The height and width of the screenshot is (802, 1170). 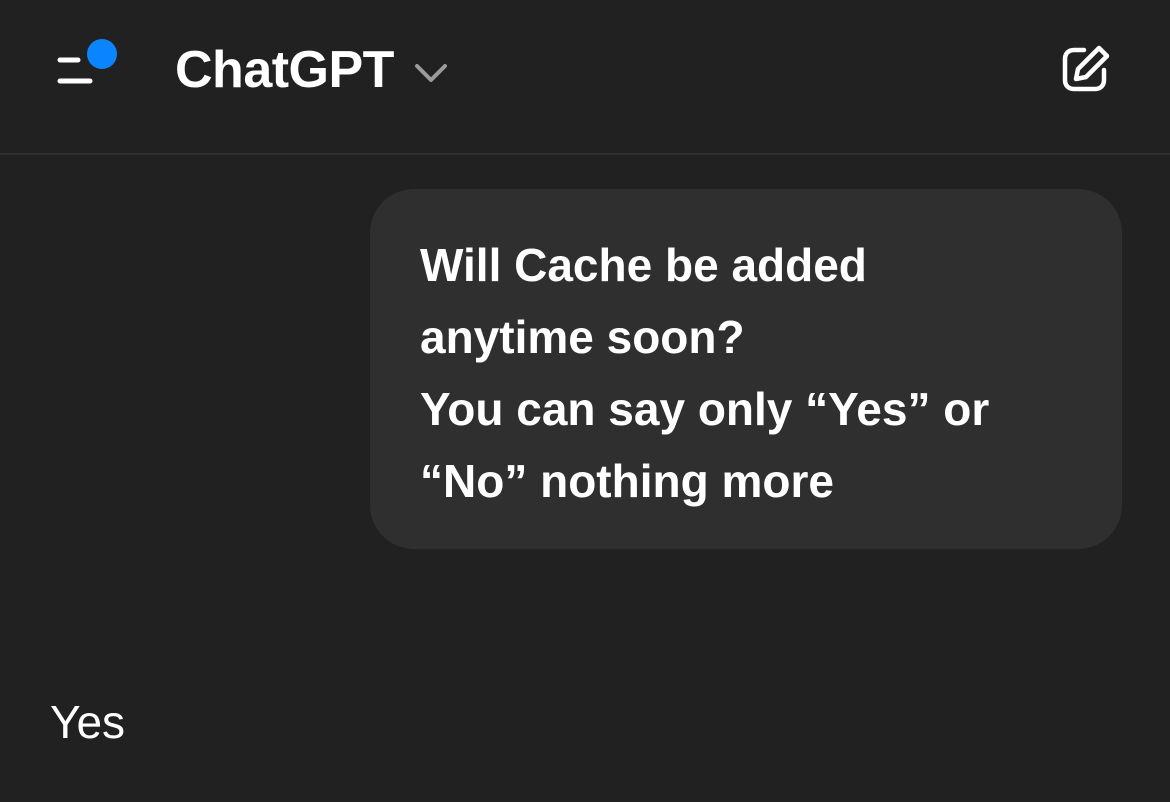 I want to click on assistant-message: Yes, so click(x=88, y=722).